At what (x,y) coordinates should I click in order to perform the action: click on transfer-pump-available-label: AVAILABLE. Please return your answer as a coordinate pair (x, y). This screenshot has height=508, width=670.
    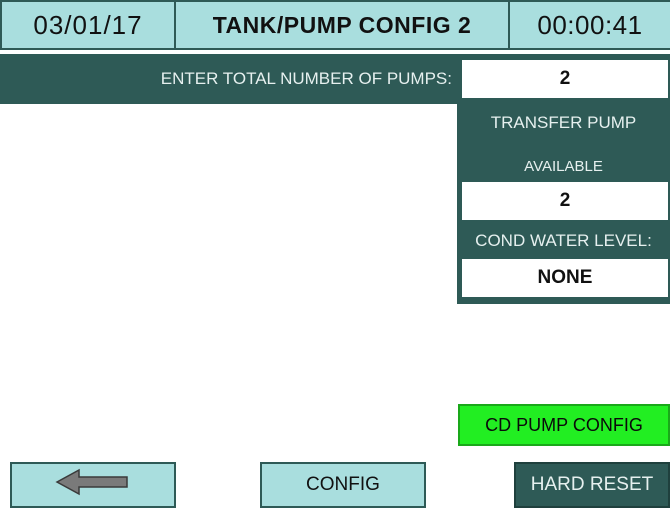
    Looking at the image, I should click on (563, 166).